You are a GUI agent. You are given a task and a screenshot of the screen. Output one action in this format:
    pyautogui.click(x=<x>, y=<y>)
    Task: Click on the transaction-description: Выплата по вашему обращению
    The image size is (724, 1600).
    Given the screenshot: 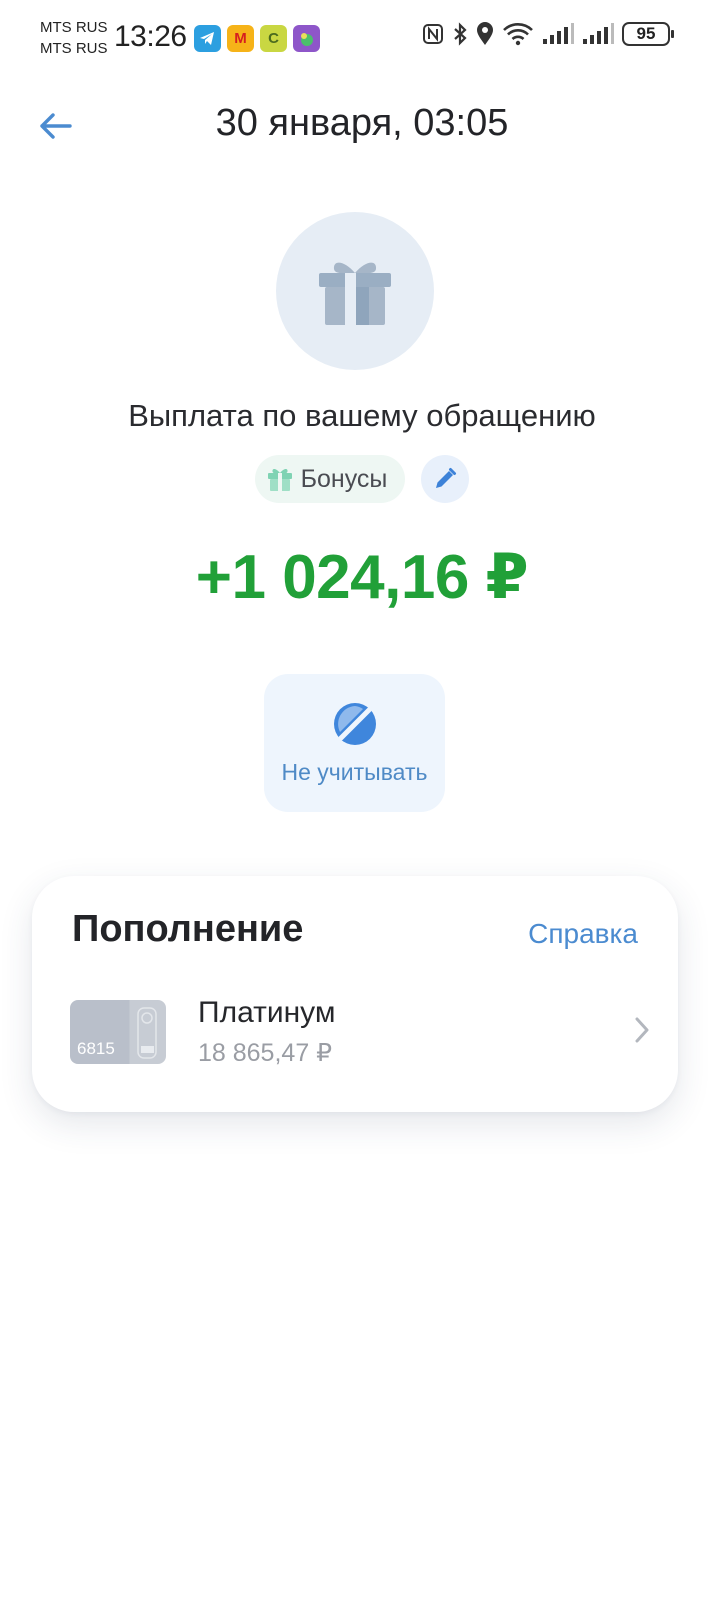 What is the action you would take?
    pyautogui.click(x=362, y=415)
    